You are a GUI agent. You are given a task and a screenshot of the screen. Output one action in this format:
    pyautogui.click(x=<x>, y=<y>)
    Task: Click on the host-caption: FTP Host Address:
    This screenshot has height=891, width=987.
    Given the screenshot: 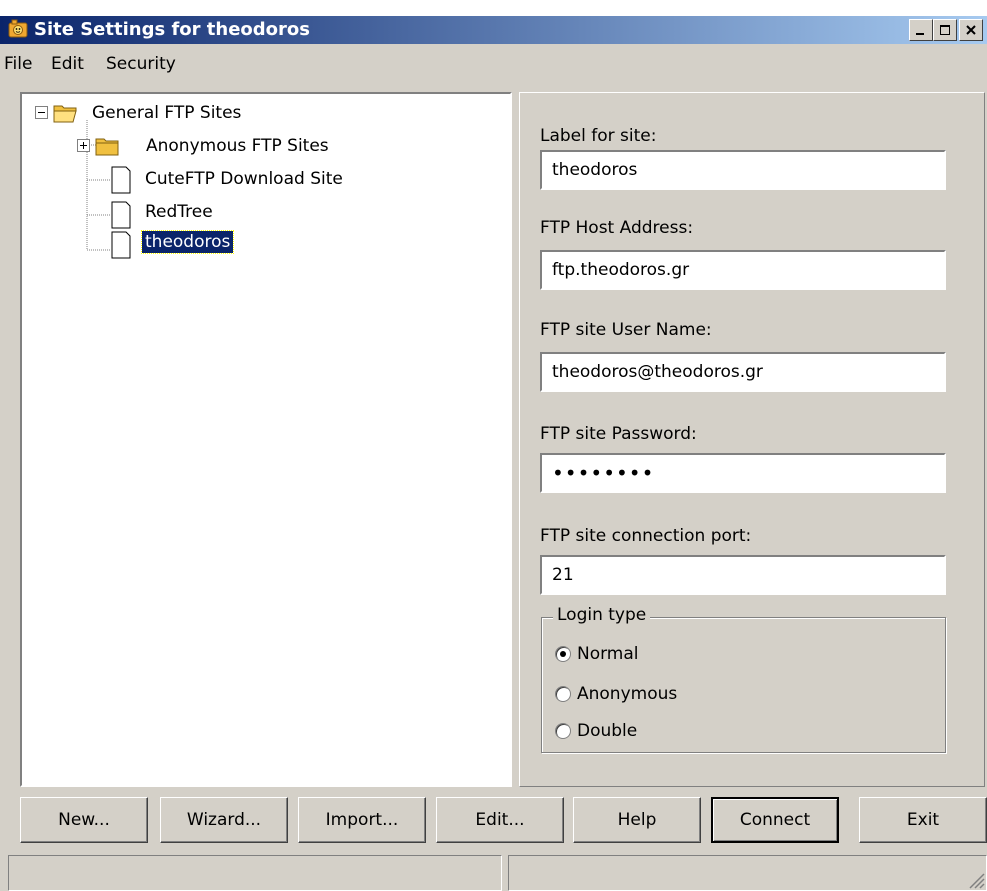 What is the action you would take?
    pyautogui.click(x=617, y=228)
    